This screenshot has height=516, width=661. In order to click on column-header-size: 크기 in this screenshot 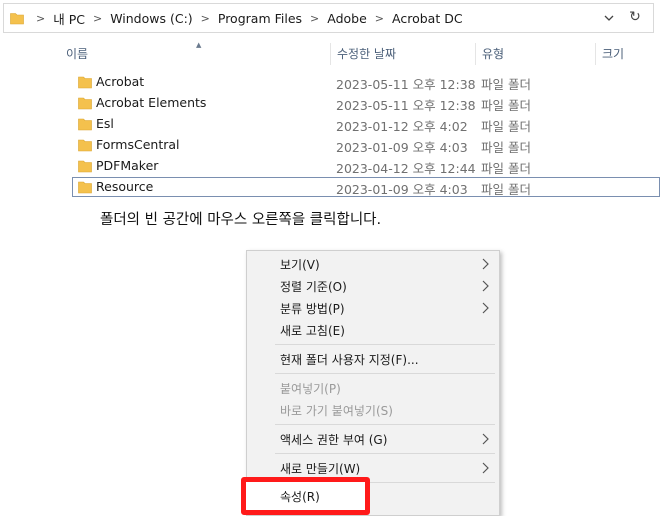, I will do `click(627, 54)`.